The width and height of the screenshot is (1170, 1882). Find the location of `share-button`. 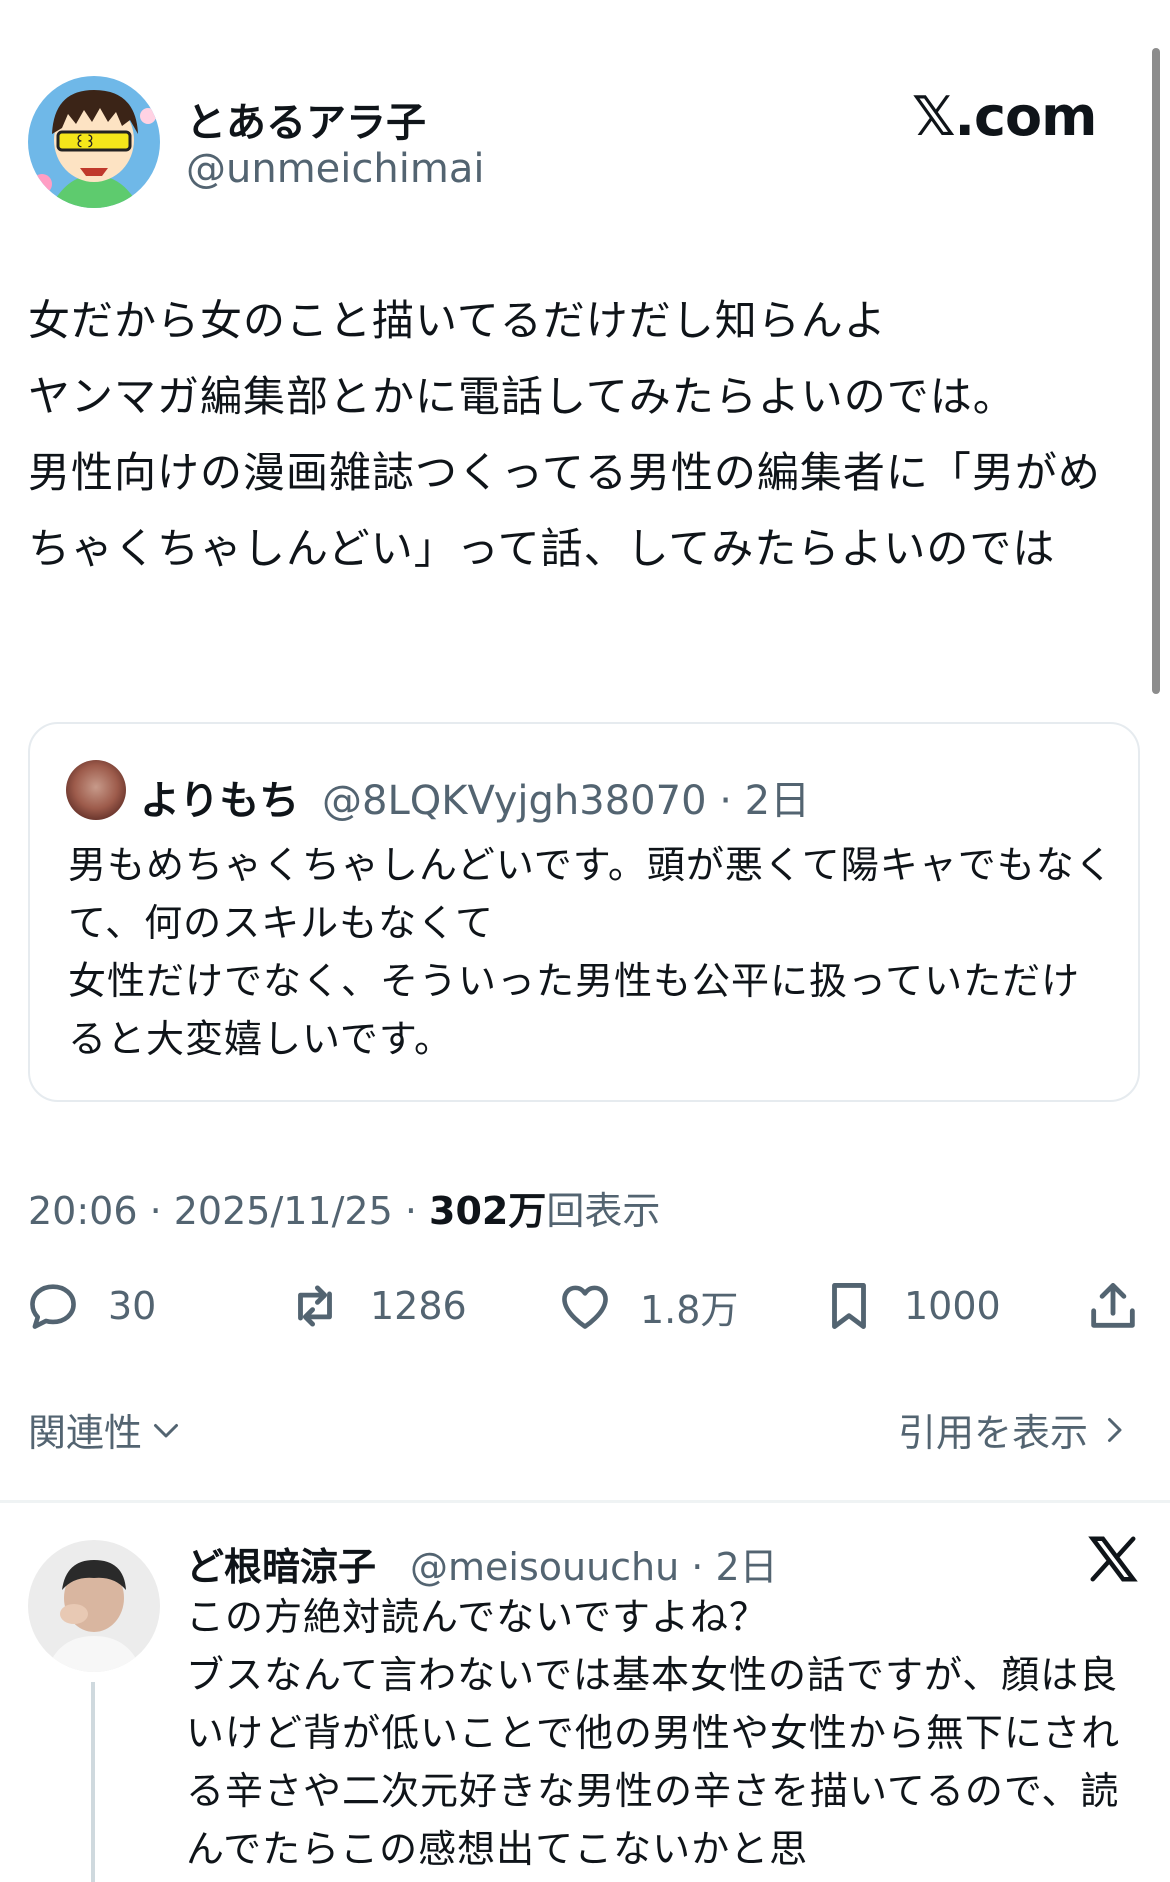

share-button is located at coordinates (1113, 1306).